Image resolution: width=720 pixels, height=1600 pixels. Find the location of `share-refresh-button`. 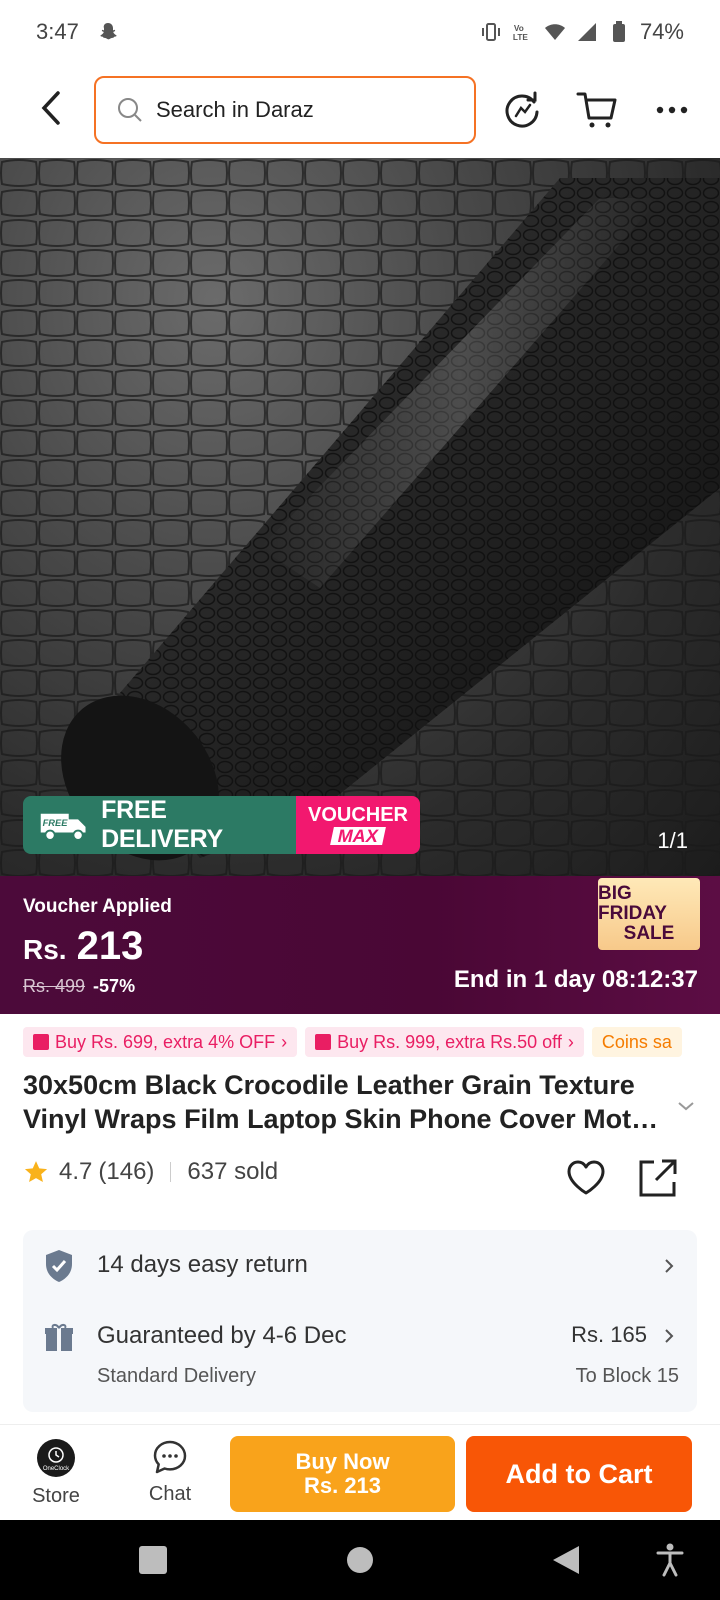

share-refresh-button is located at coordinates (522, 110).